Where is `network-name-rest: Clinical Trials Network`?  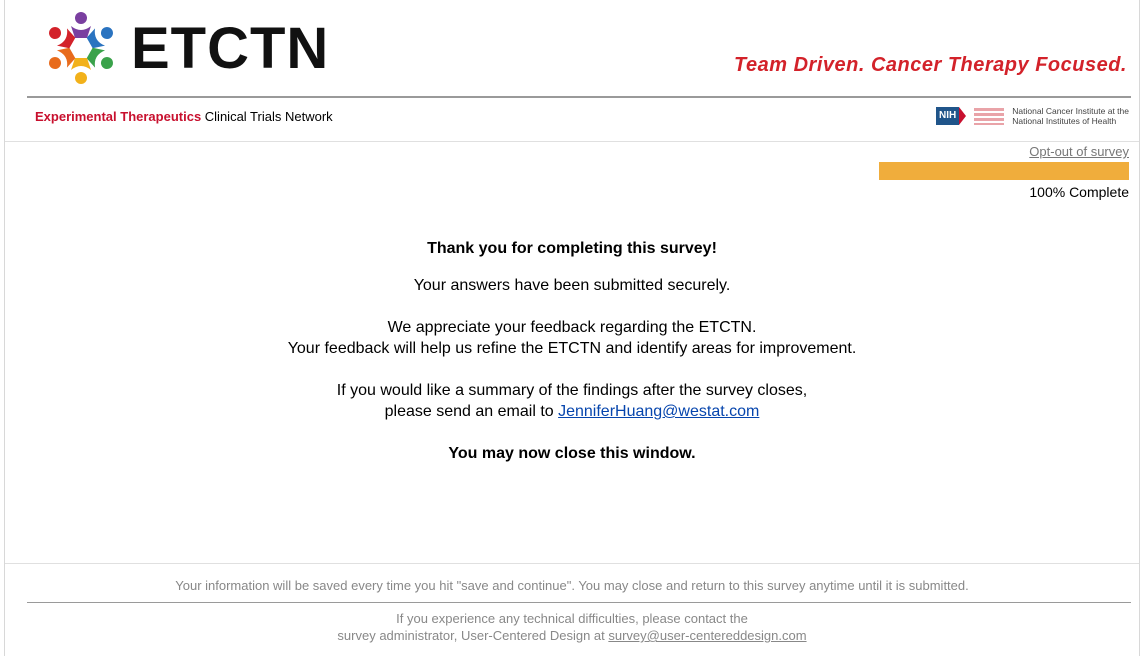
network-name-rest: Clinical Trials Network is located at coordinates (267, 116).